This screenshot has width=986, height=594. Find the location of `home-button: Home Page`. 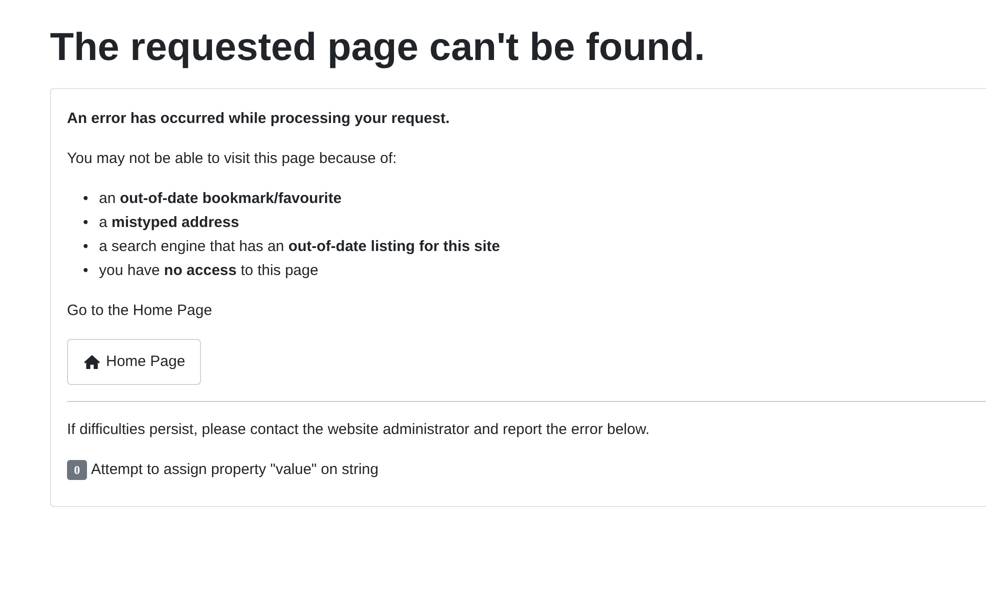

home-button: Home Page is located at coordinates (134, 362).